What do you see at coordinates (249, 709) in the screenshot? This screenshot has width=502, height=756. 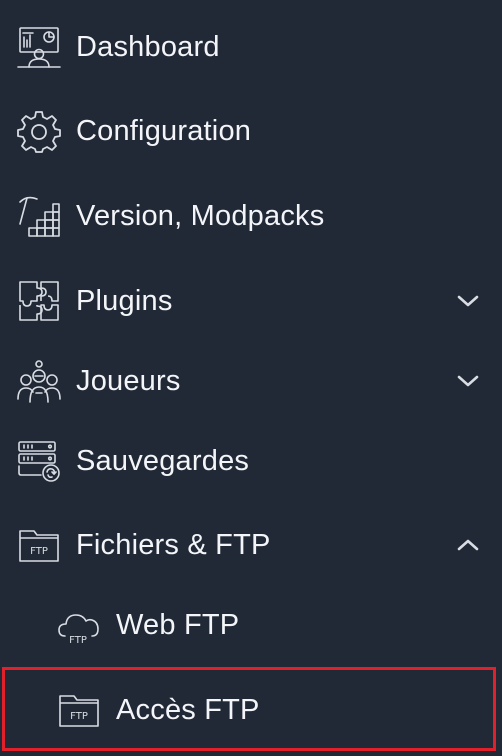 I see `highlight-box` at bounding box center [249, 709].